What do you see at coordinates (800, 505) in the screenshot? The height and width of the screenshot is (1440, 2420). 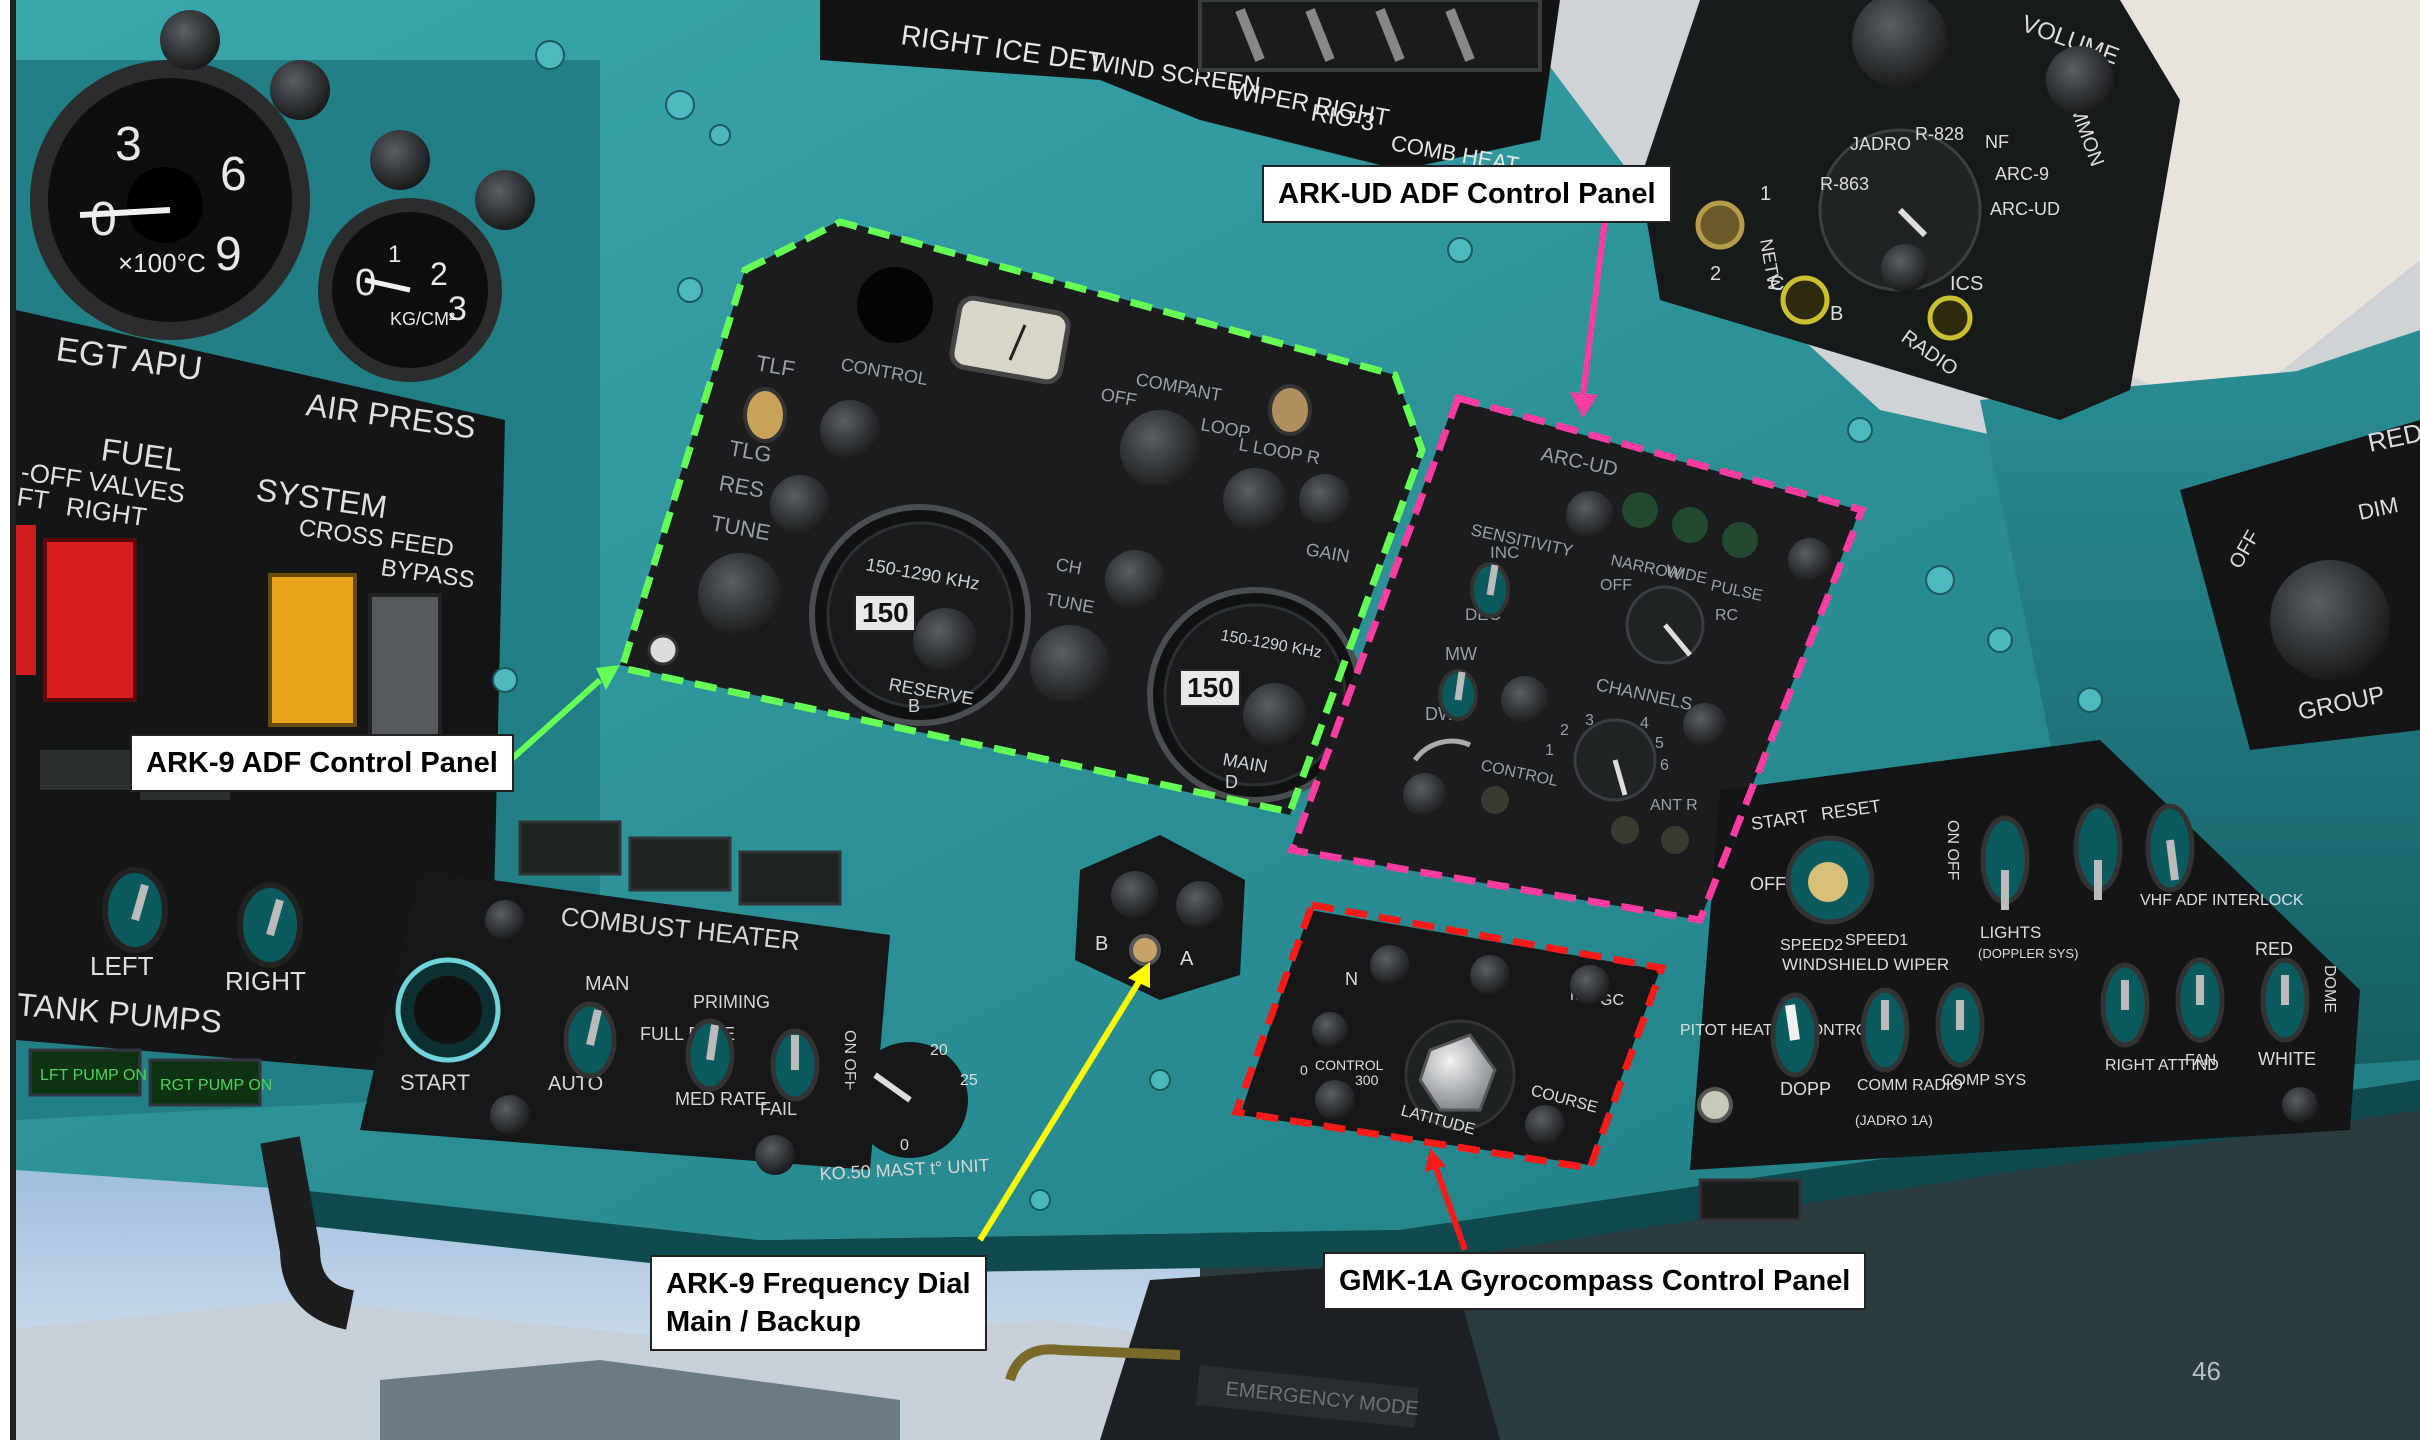 I see `res-button` at bounding box center [800, 505].